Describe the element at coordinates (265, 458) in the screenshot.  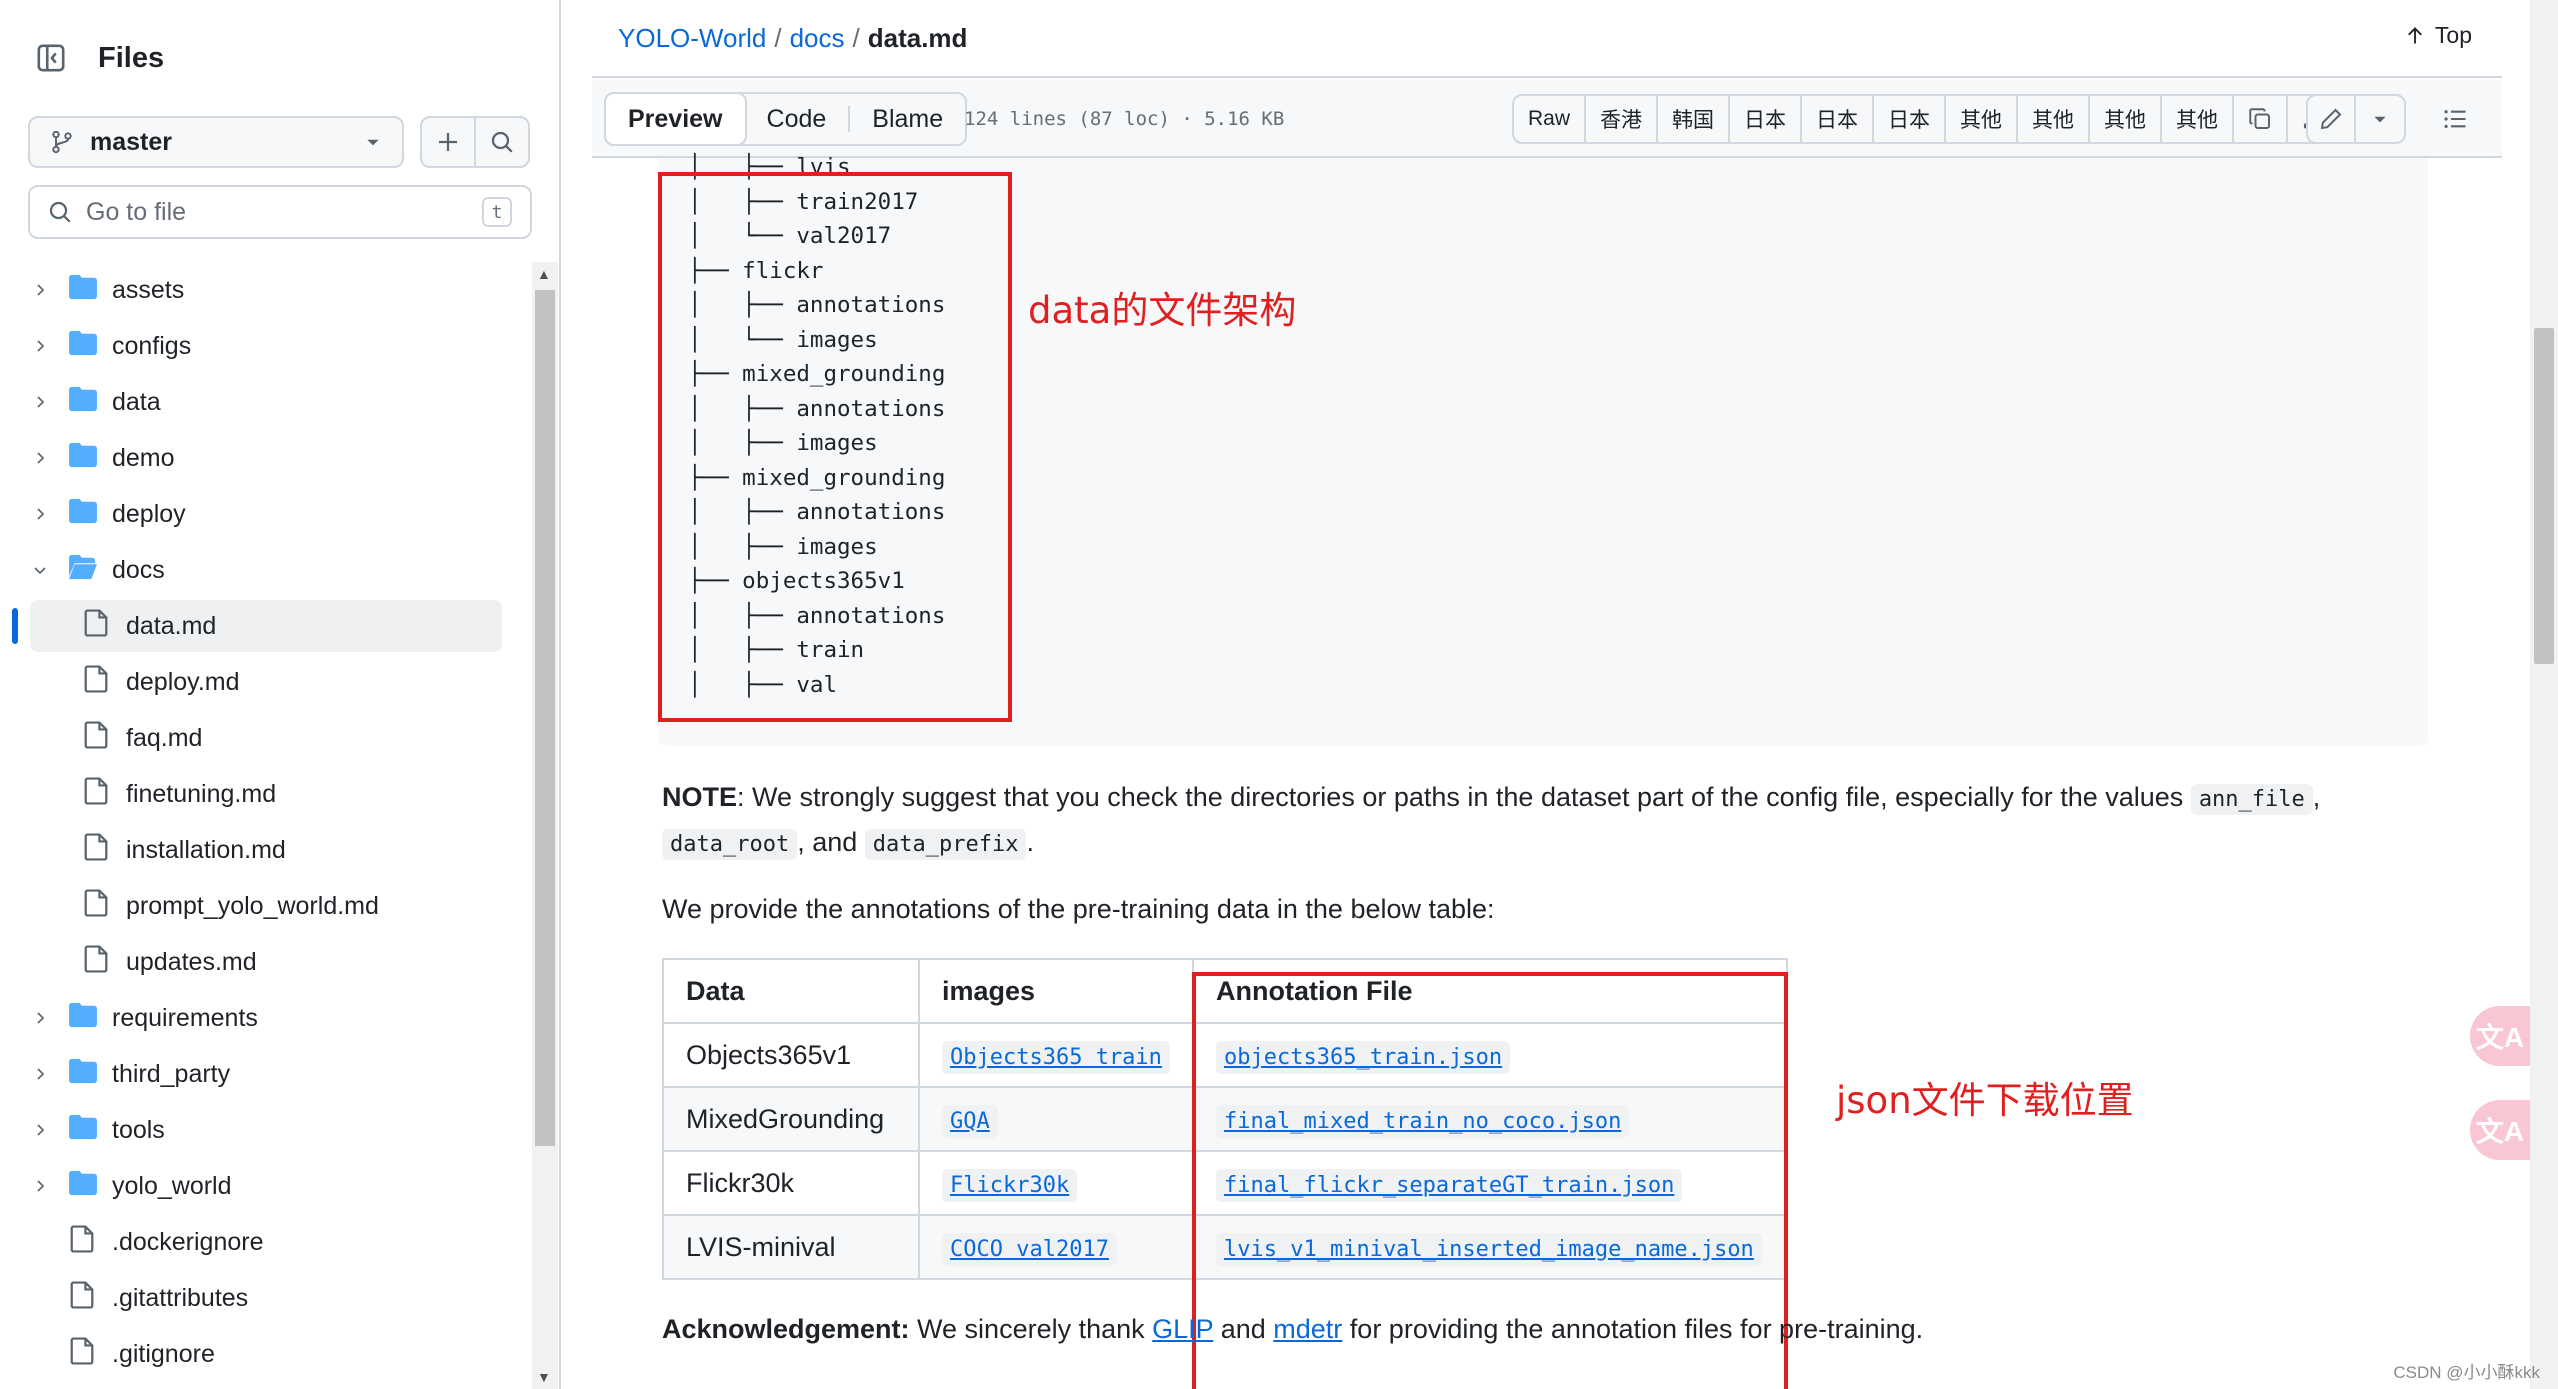
I see `tree-item-demo: demo` at that location.